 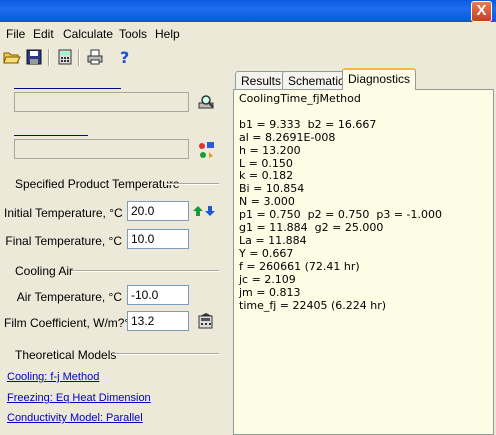 What do you see at coordinates (79, 398) in the screenshot?
I see `freezing-model-link: Freezing: Eq Heat Dimension` at bounding box center [79, 398].